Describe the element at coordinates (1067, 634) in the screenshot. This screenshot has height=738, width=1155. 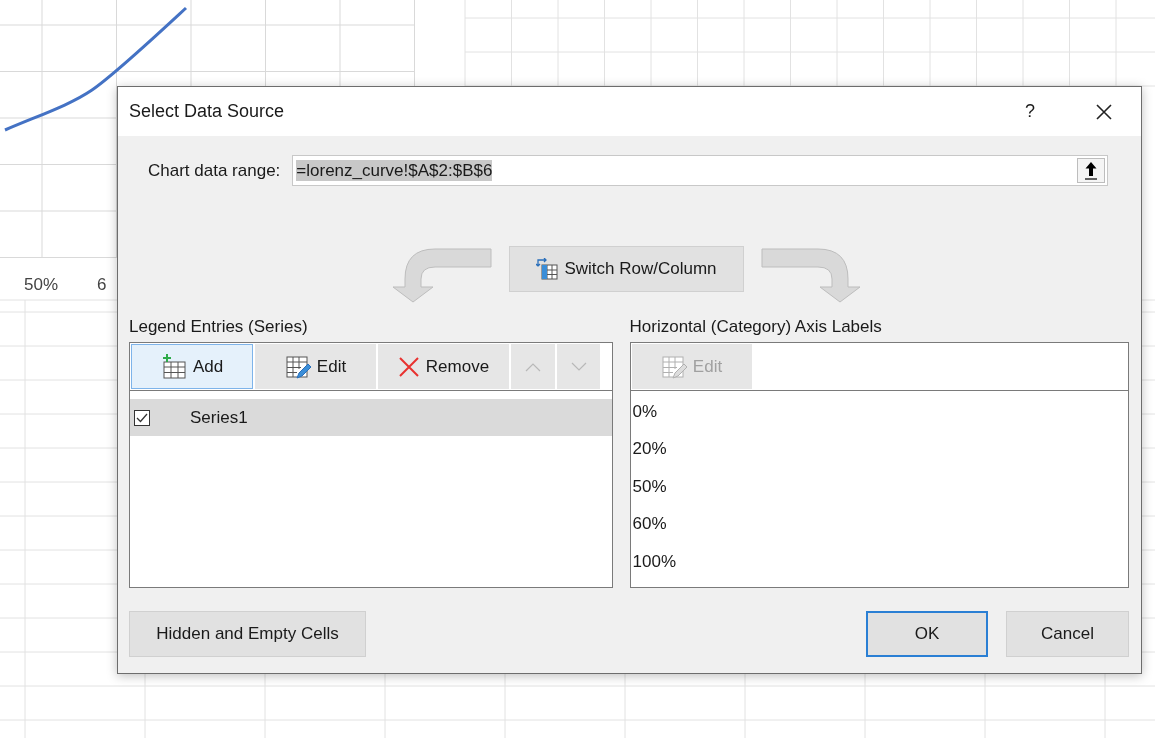
I see `cancel-button: Cancel` at that location.